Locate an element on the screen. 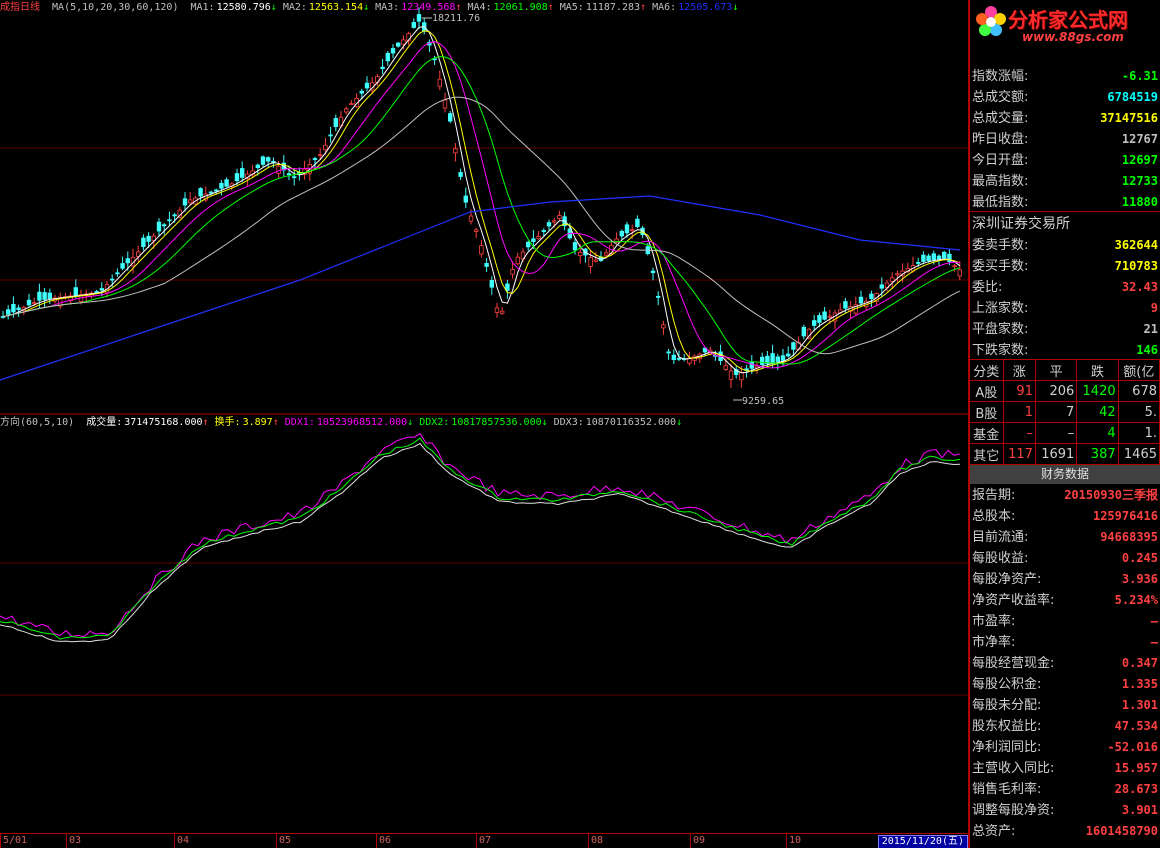  financial-row-label: 净资产收益率: is located at coordinates (1013, 600).